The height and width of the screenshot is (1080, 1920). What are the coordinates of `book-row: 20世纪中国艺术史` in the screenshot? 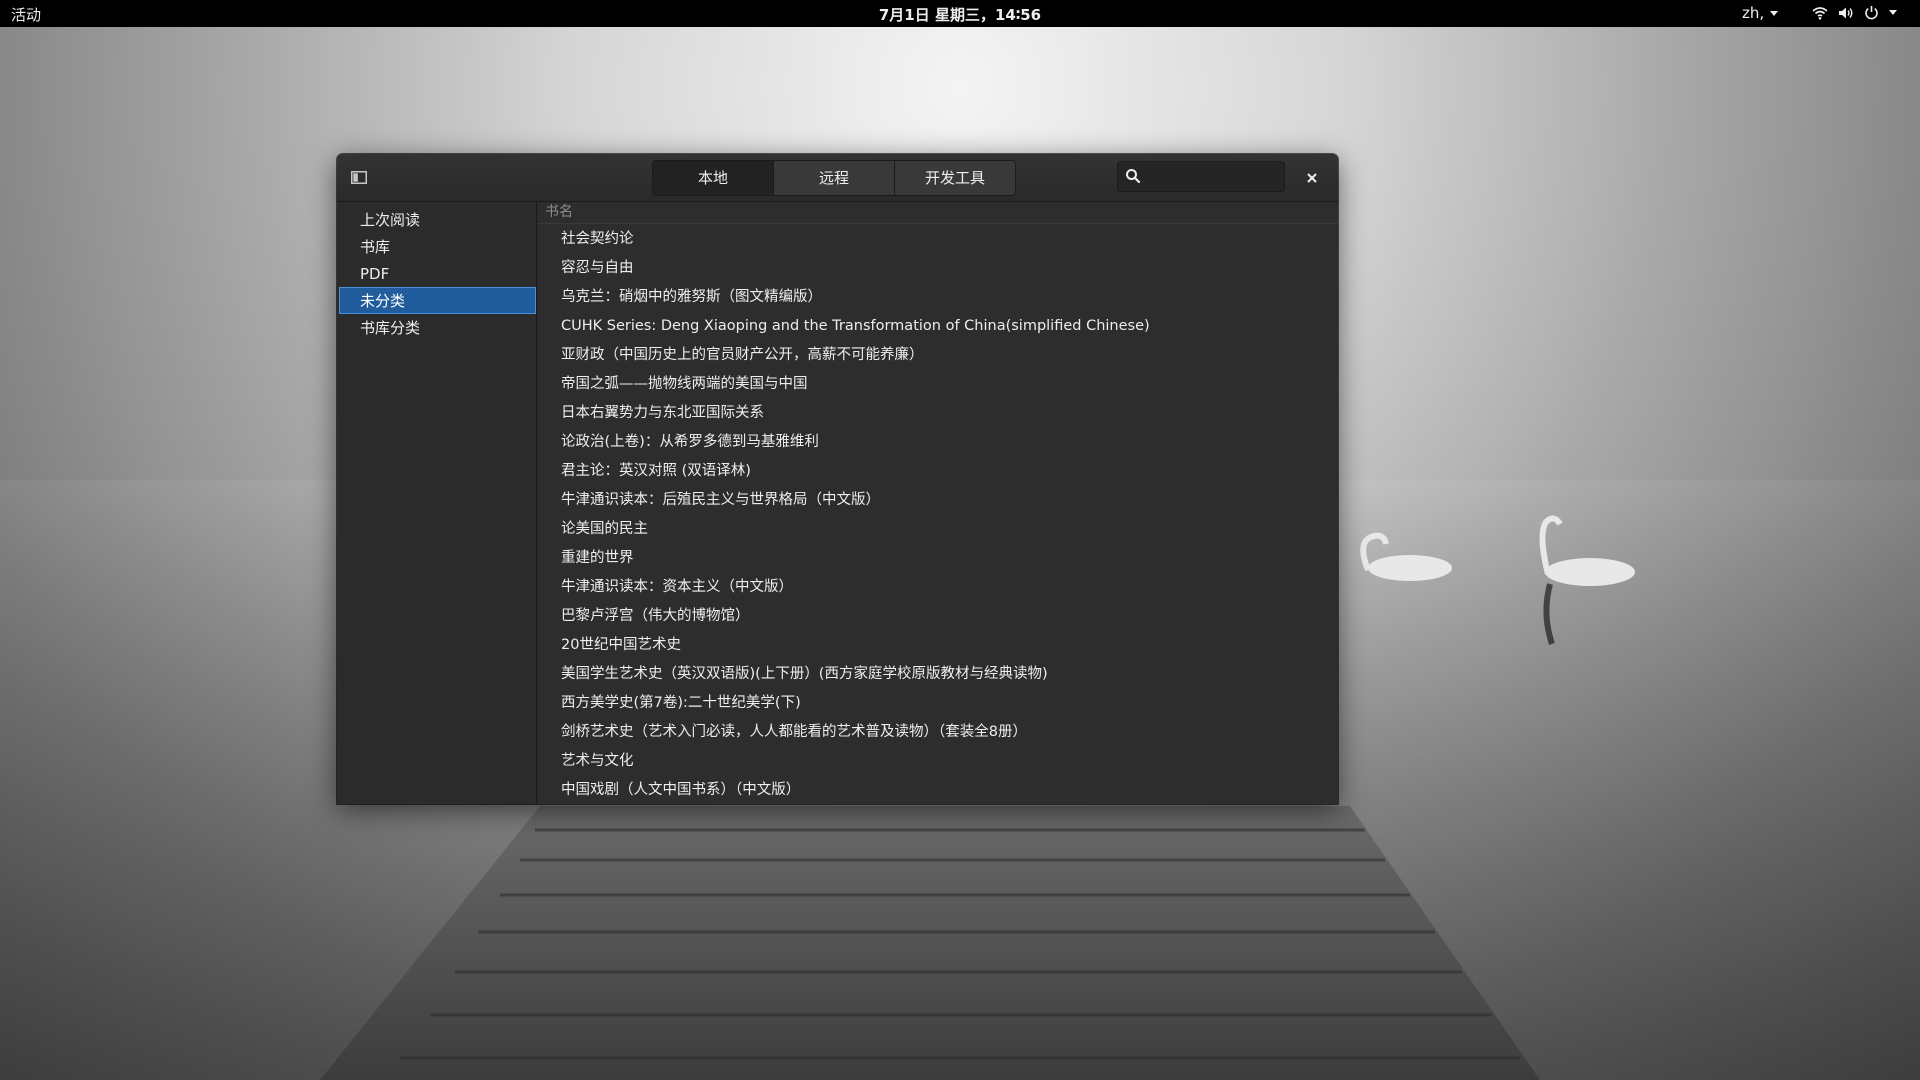 It's located at (938, 645).